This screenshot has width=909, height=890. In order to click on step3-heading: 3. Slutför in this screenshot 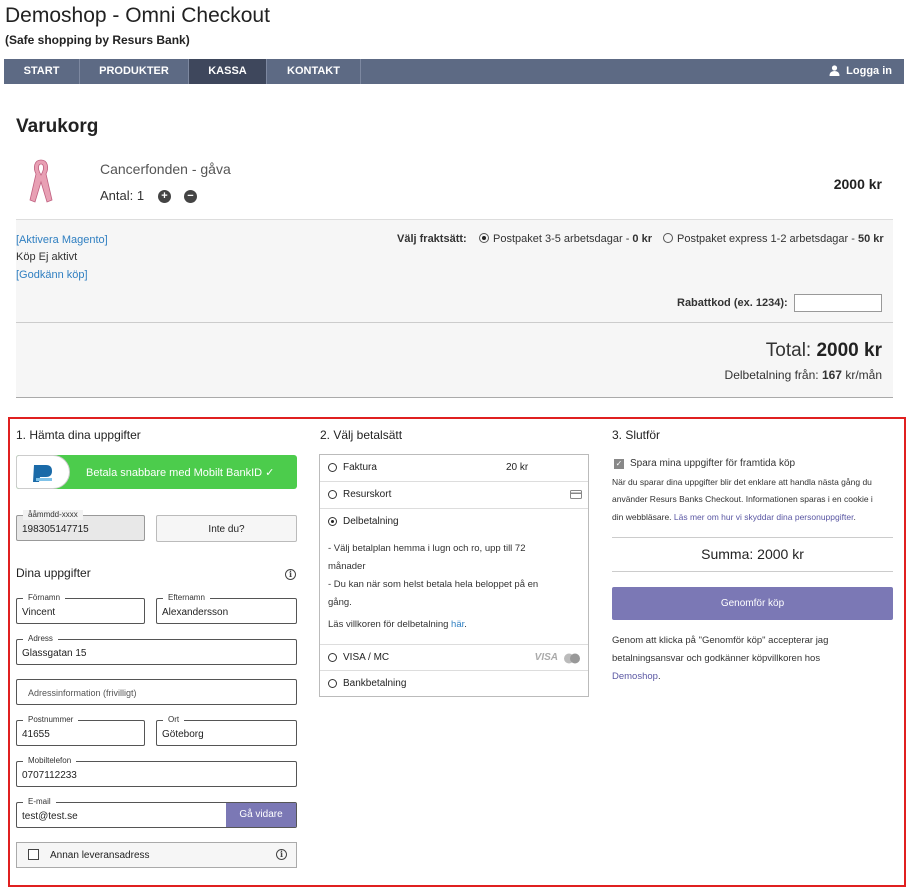, I will do `click(636, 435)`.